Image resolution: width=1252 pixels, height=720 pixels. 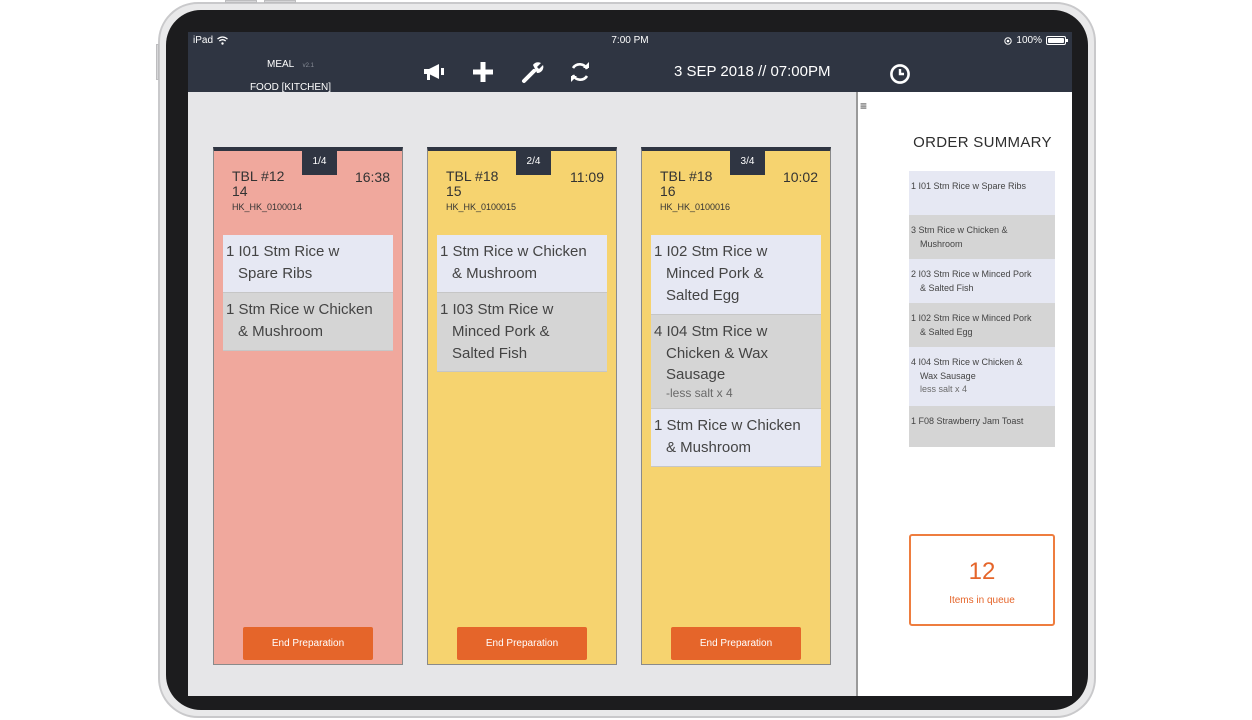 I want to click on summary-item: 1 F08 Strawberry Jam Toast, so click(x=982, y=426).